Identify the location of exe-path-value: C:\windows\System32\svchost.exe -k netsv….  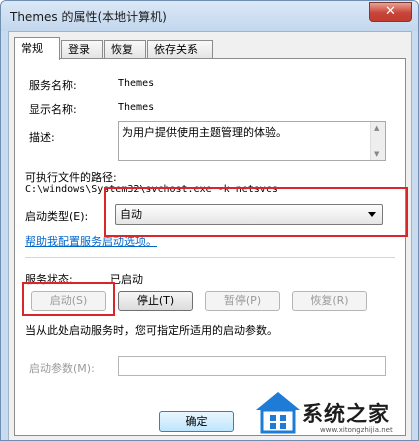
(151, 189).